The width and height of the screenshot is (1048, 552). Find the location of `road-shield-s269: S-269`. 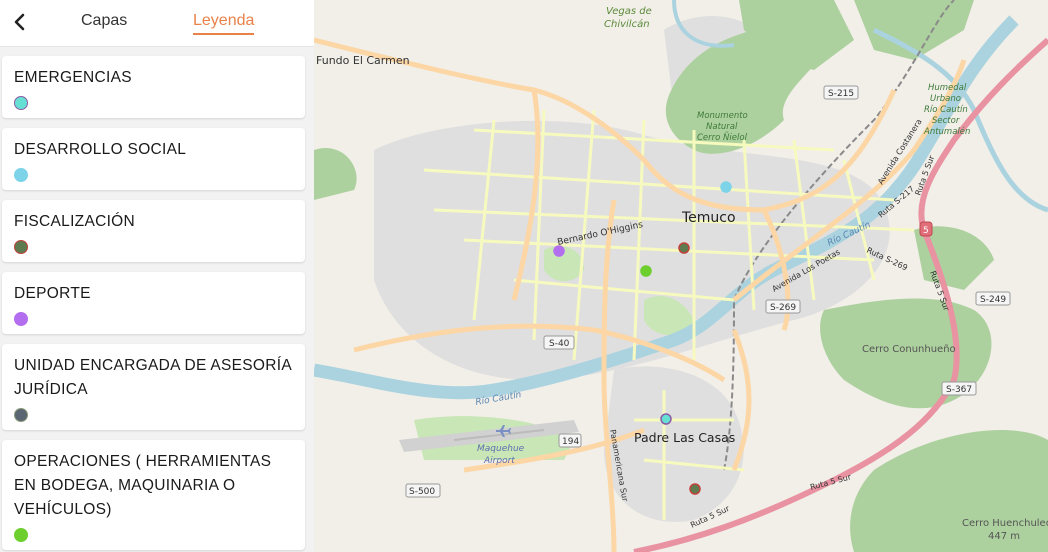

road-shield-s269: S-269 is located at coordinates (783, 308).